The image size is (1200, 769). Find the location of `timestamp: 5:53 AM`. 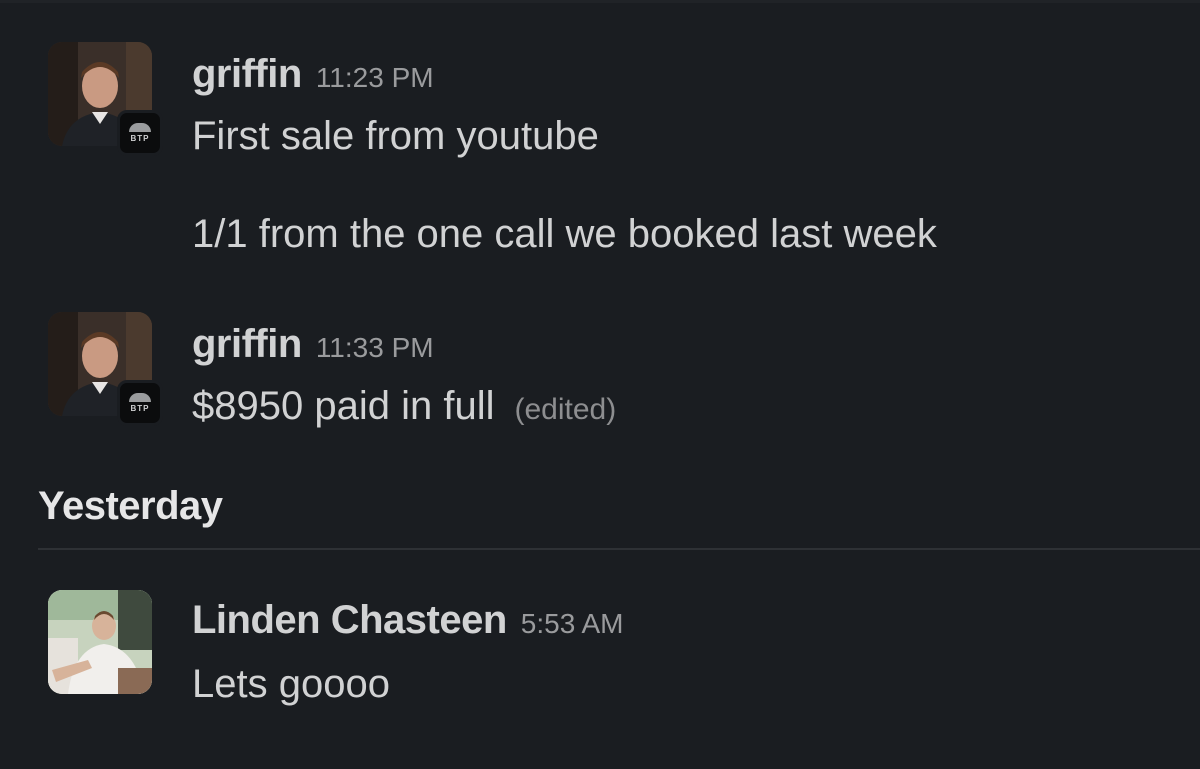

timestamp: 5:53 AM is located at coordinates (572, 624).